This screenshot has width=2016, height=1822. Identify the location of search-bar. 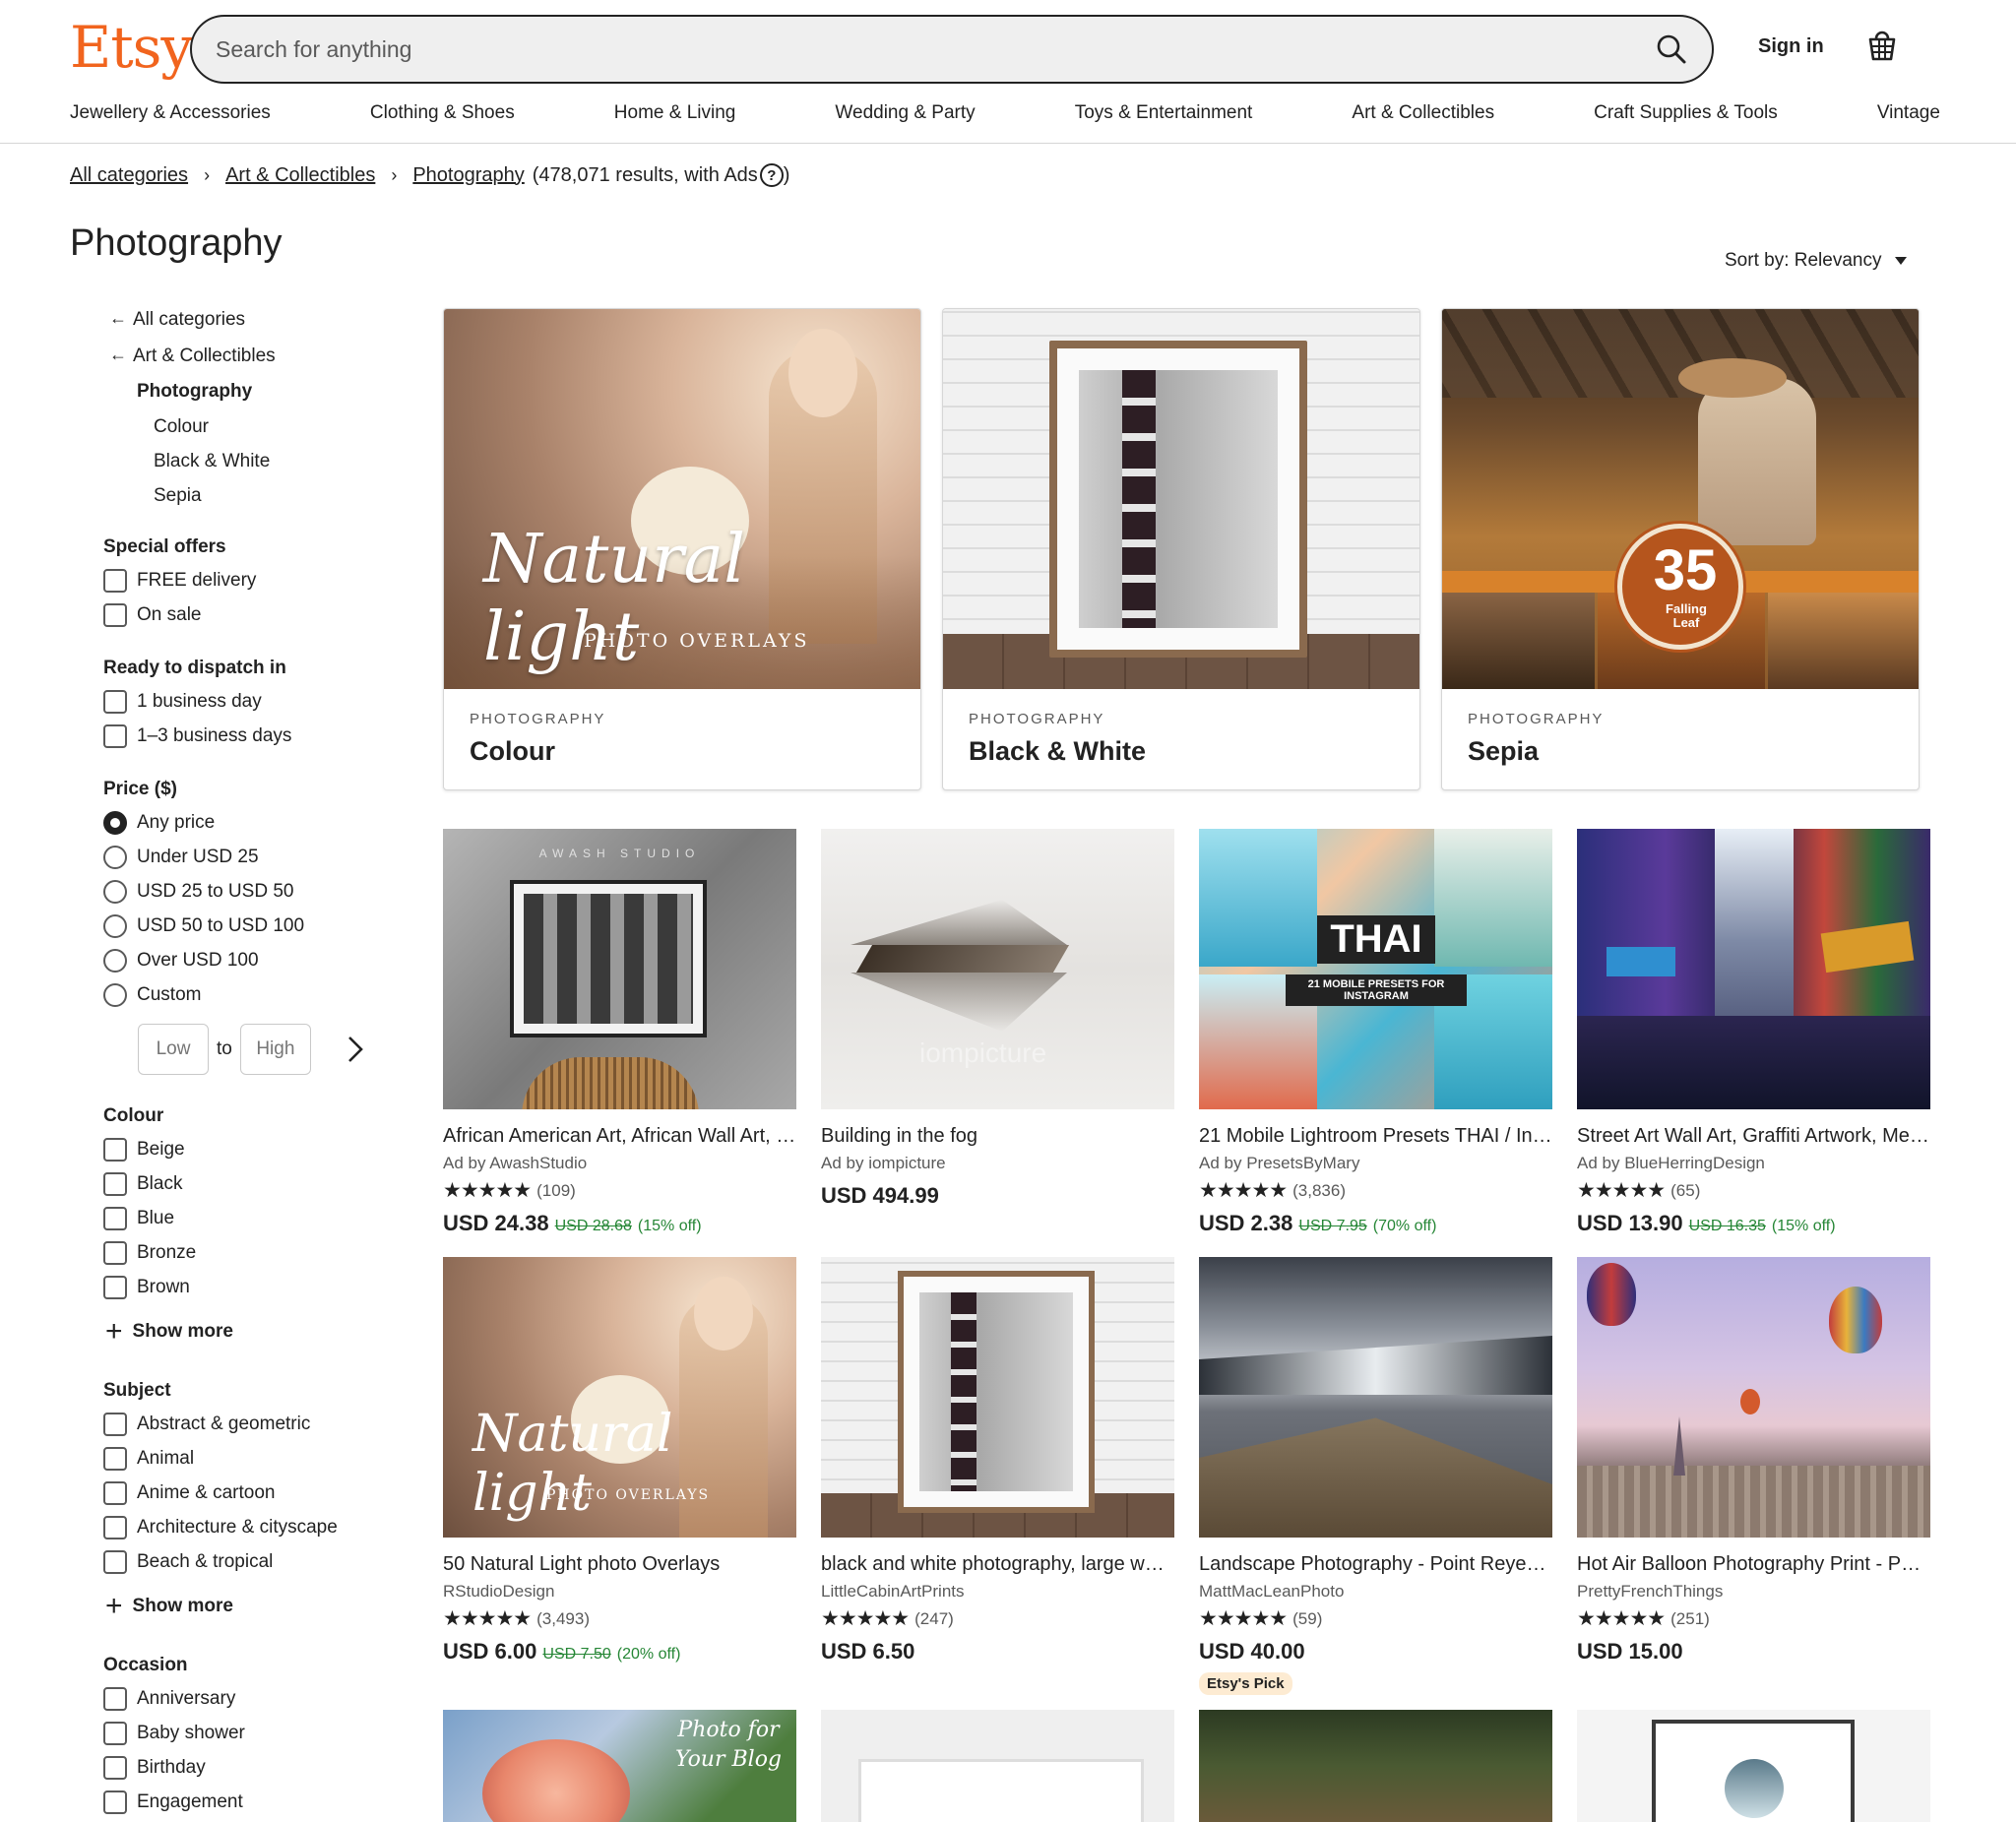
(952, 49).